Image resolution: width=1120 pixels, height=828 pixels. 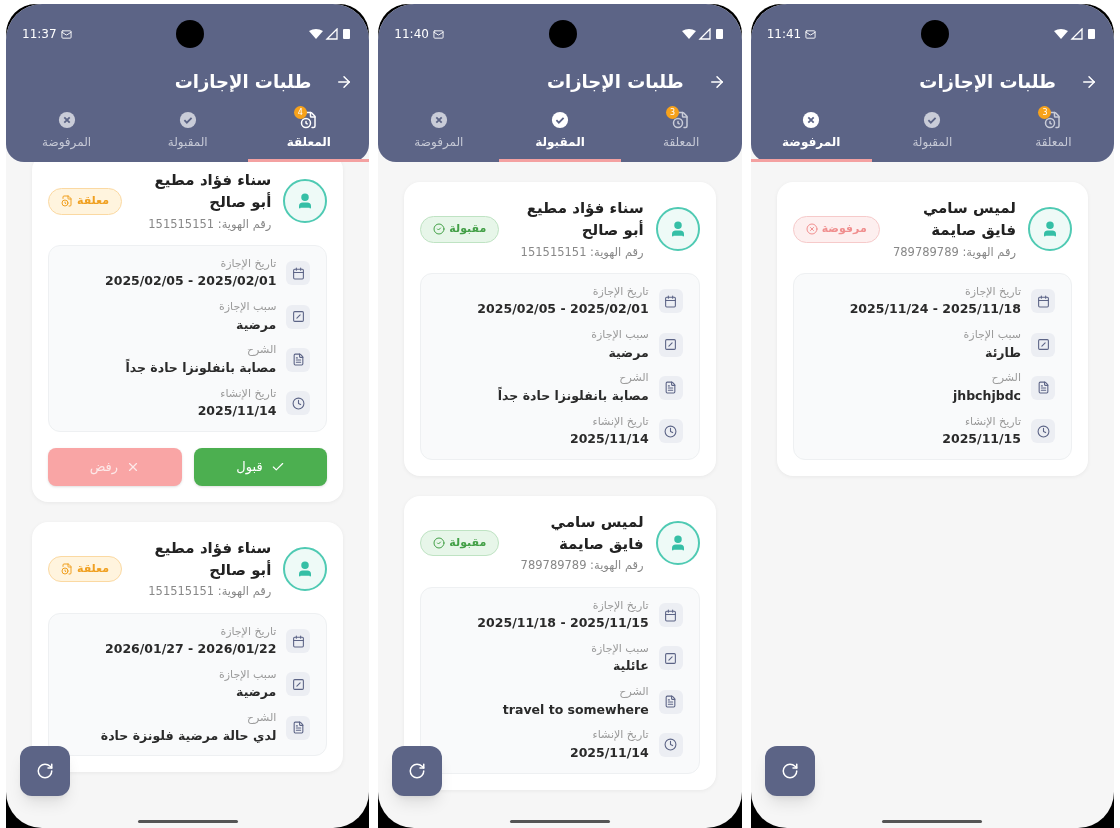 I want to click on accept-button: قبول, so click(x=260, y=466).